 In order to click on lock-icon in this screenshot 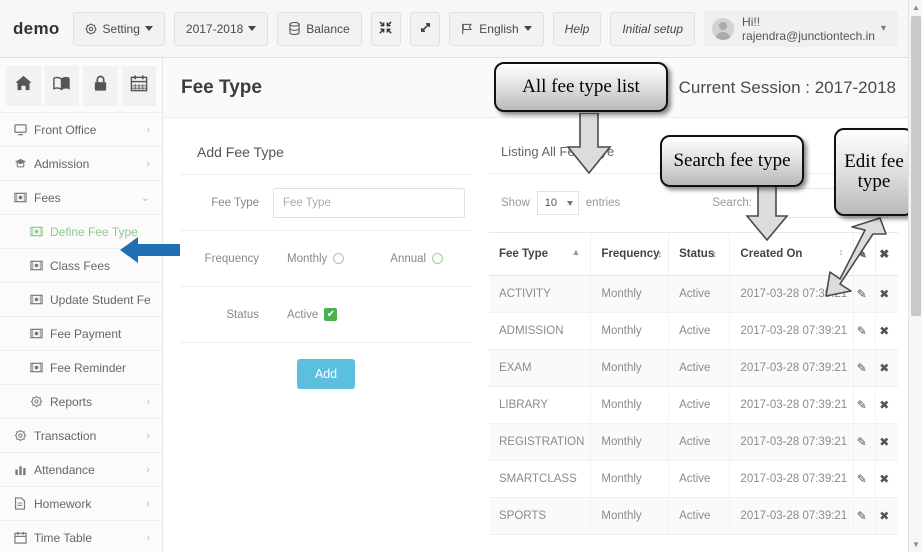, I will do `click(100, 86)`.